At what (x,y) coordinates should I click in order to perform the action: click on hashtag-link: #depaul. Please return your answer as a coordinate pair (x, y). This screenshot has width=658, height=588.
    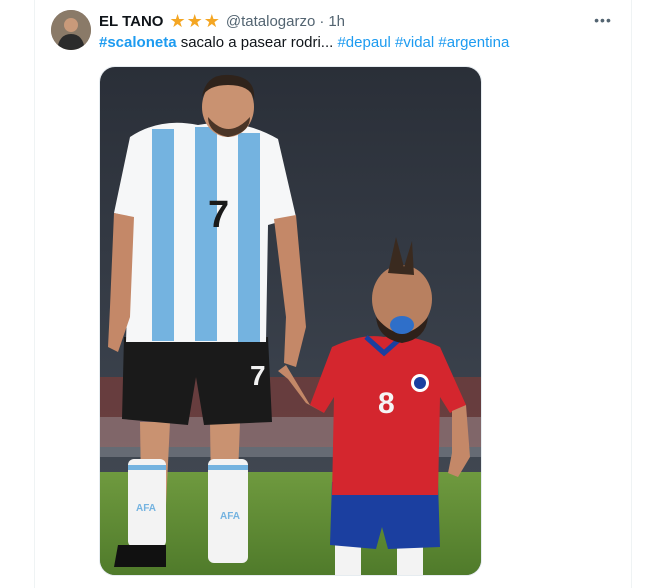
    Looking at the image, I should click on (363, 42).